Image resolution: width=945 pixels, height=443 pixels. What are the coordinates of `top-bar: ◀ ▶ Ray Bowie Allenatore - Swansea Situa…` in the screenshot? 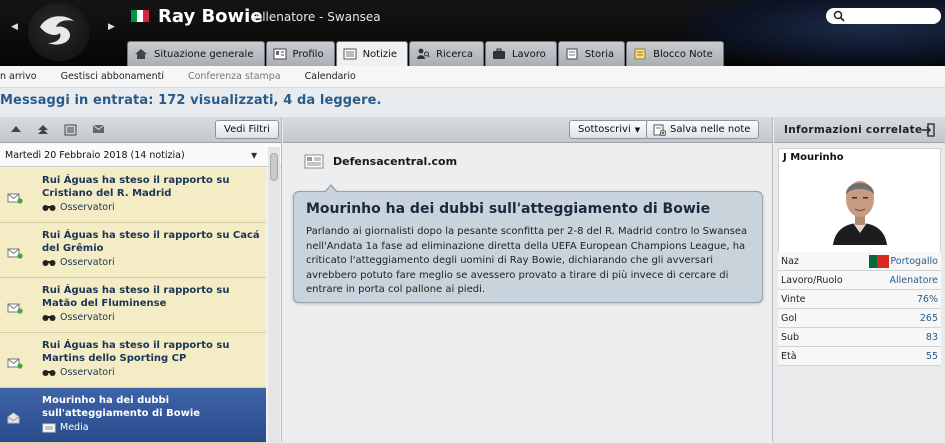 It's located at (472, 33).